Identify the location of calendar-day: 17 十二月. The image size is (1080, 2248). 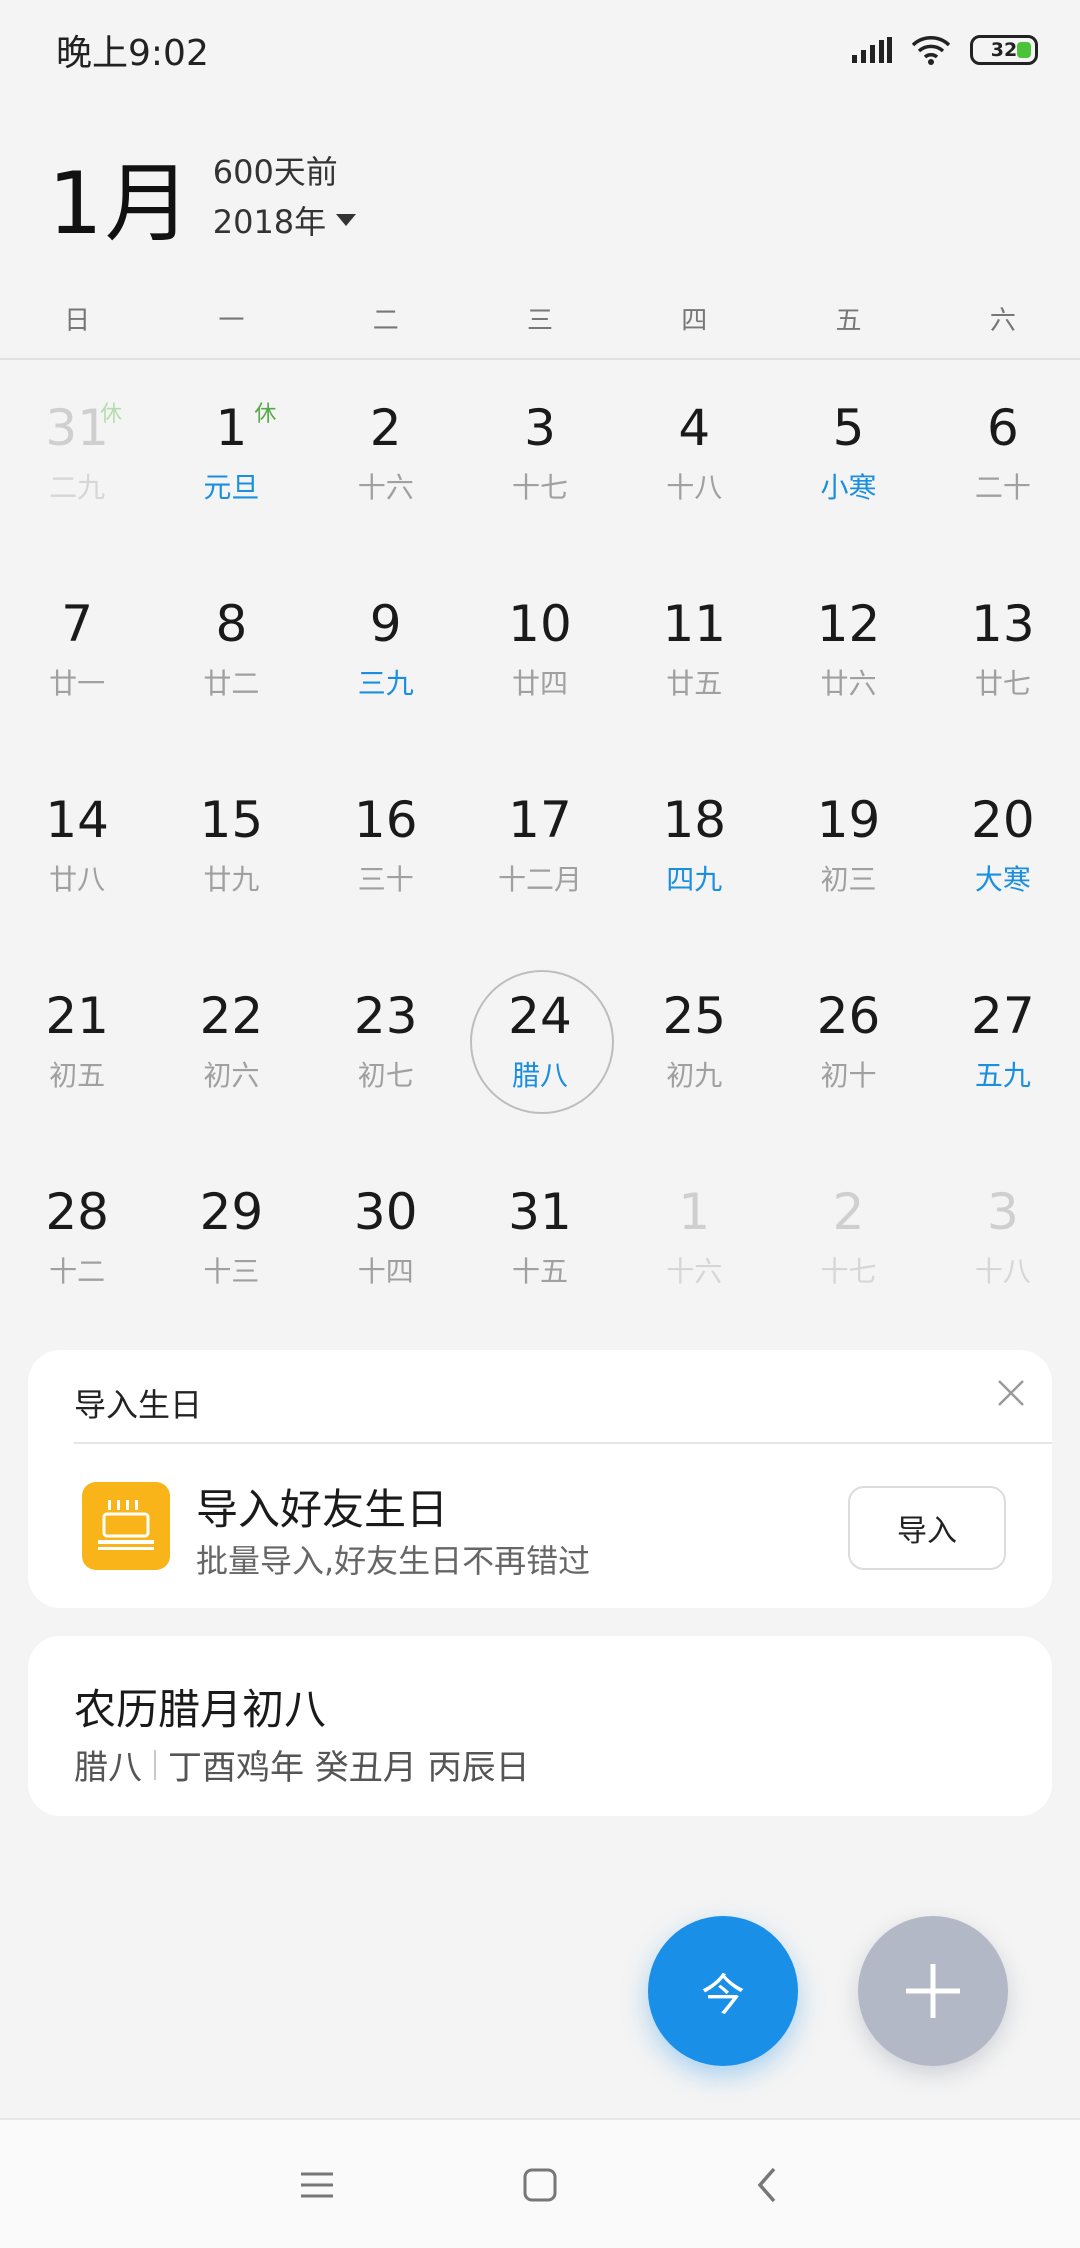
(540, 852).